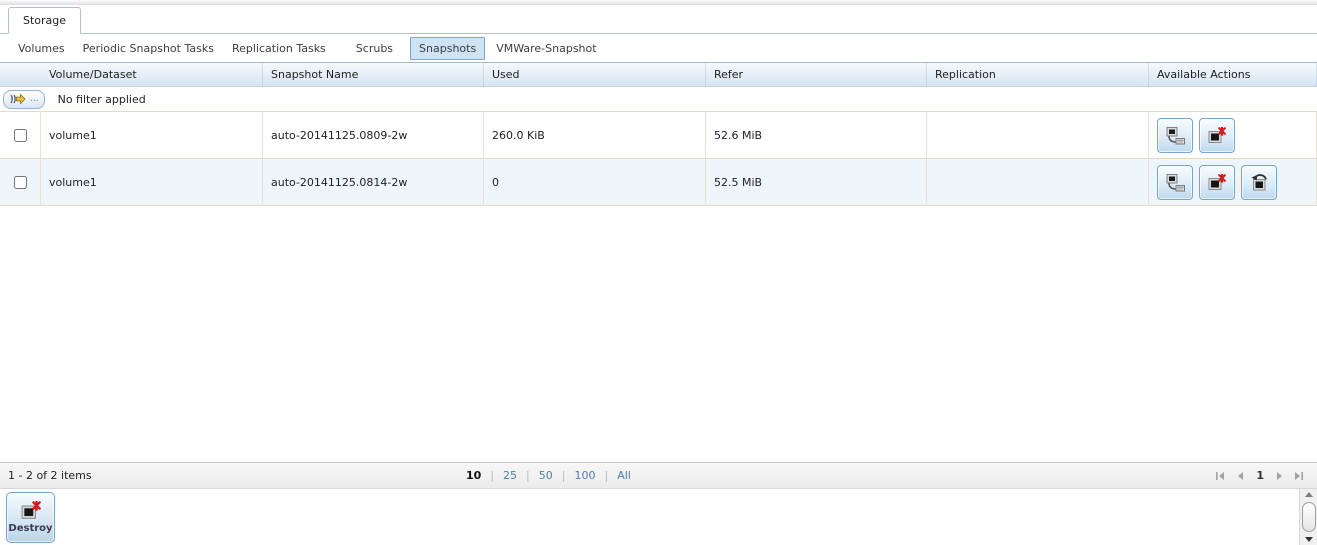 Image resolution: width=1317 pixels, height=545 pixels. I want to click on page-size-selector: 10 | 25 | 50 | 100 | All, so click(548, 475).